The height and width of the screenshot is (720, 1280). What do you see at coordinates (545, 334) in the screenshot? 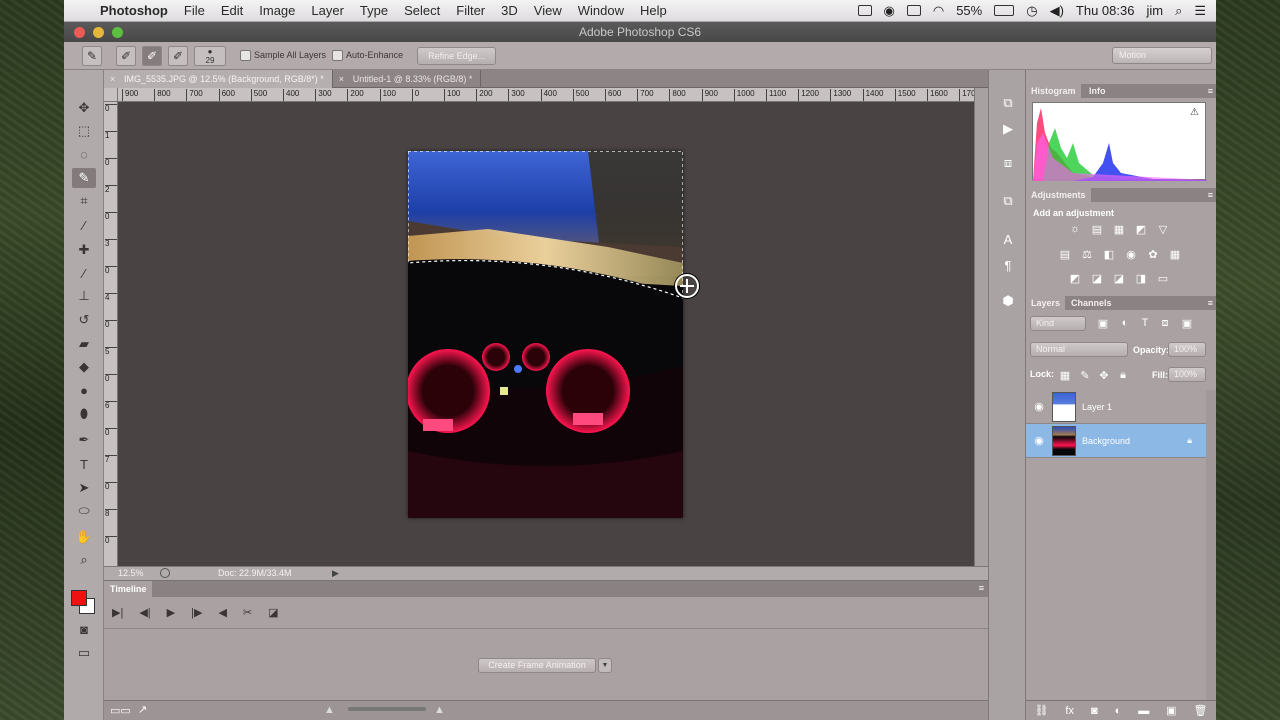
I see `document-image` at bounding box center [545, 334].